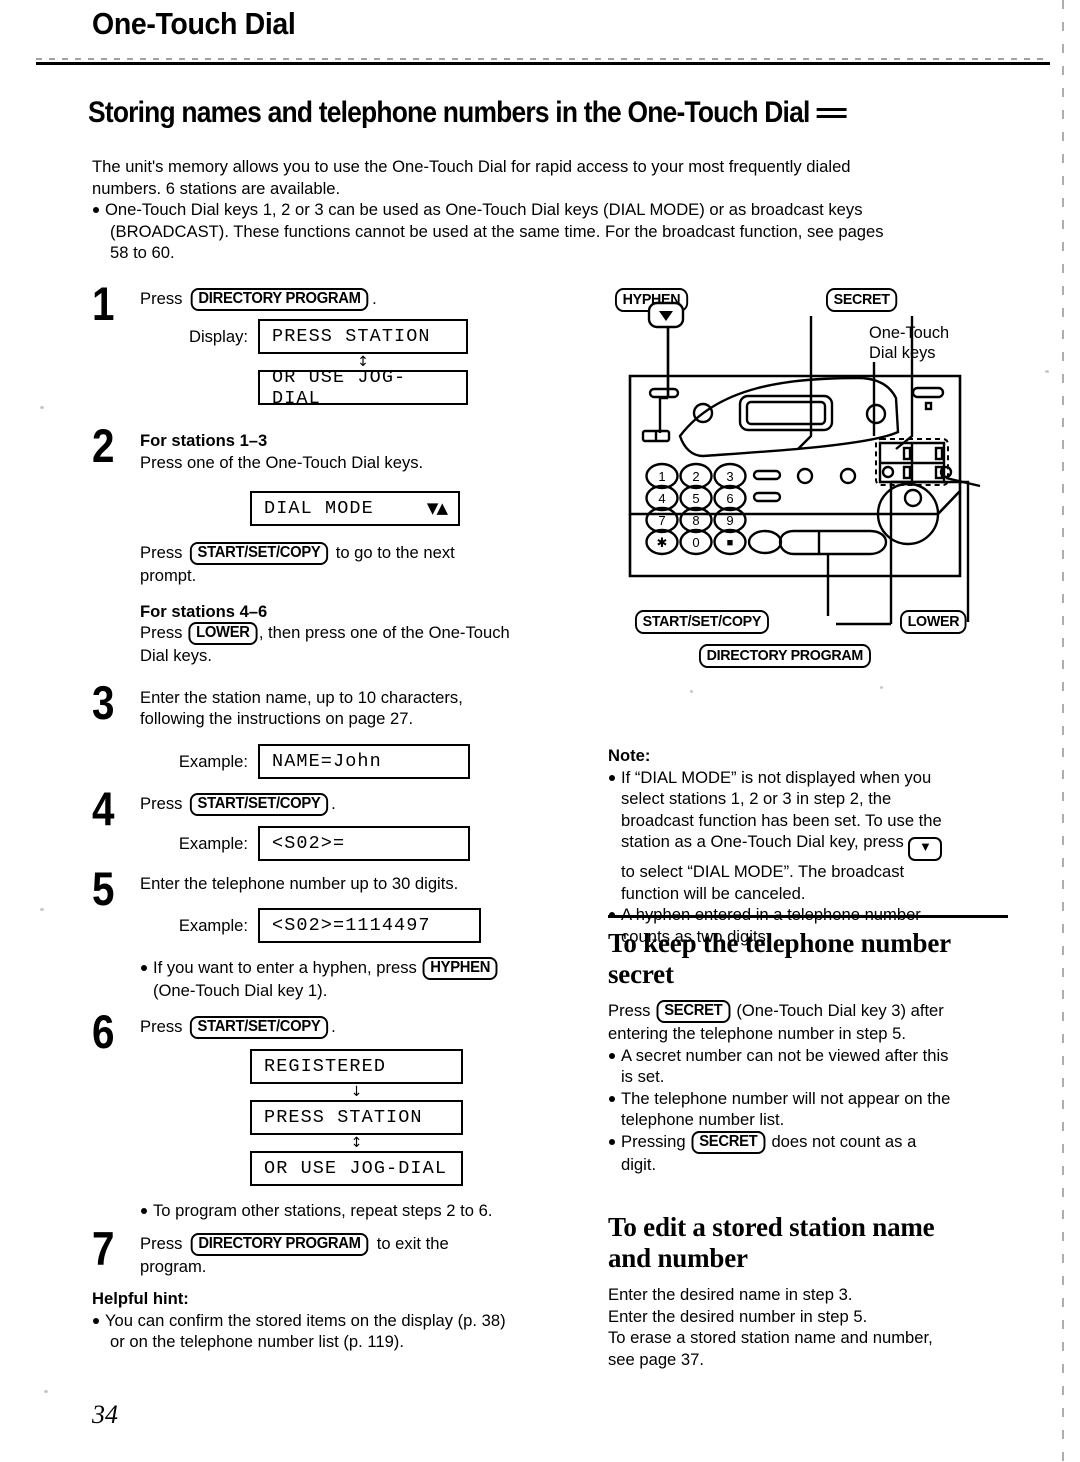  What do you see at coordinates (168, 575) in the screenshot?
I see `step-2-text-b-line2: prompt.` at bounding box center [168, 575].